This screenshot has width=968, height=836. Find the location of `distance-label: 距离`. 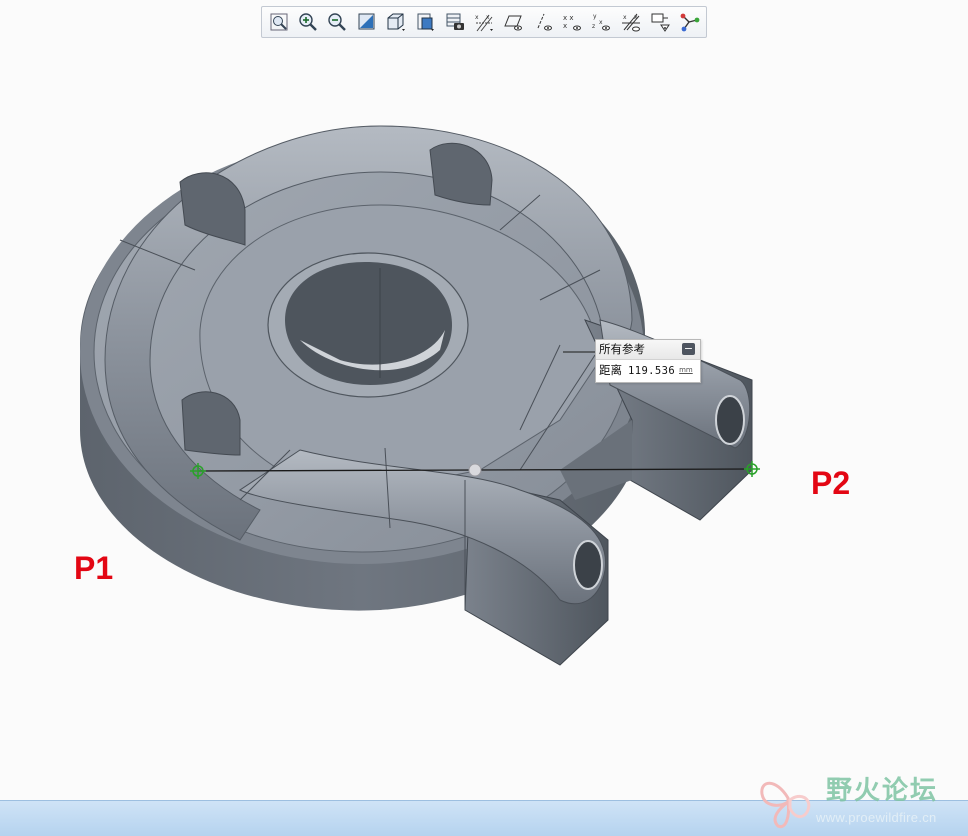

distance-label: 距离 is located at coordinates (610, 370).